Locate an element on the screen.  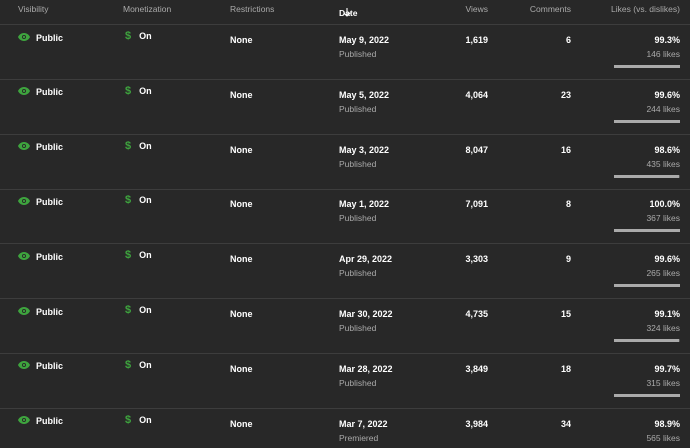
column-header-visibility: Visibility is located at coordinates (33, 9).